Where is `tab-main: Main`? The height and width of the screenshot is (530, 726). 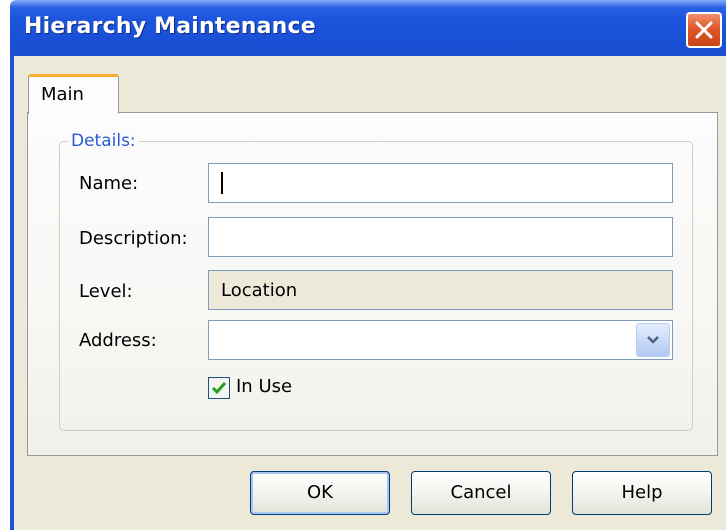 tab-main: Main is located at coordinates (73, 94).